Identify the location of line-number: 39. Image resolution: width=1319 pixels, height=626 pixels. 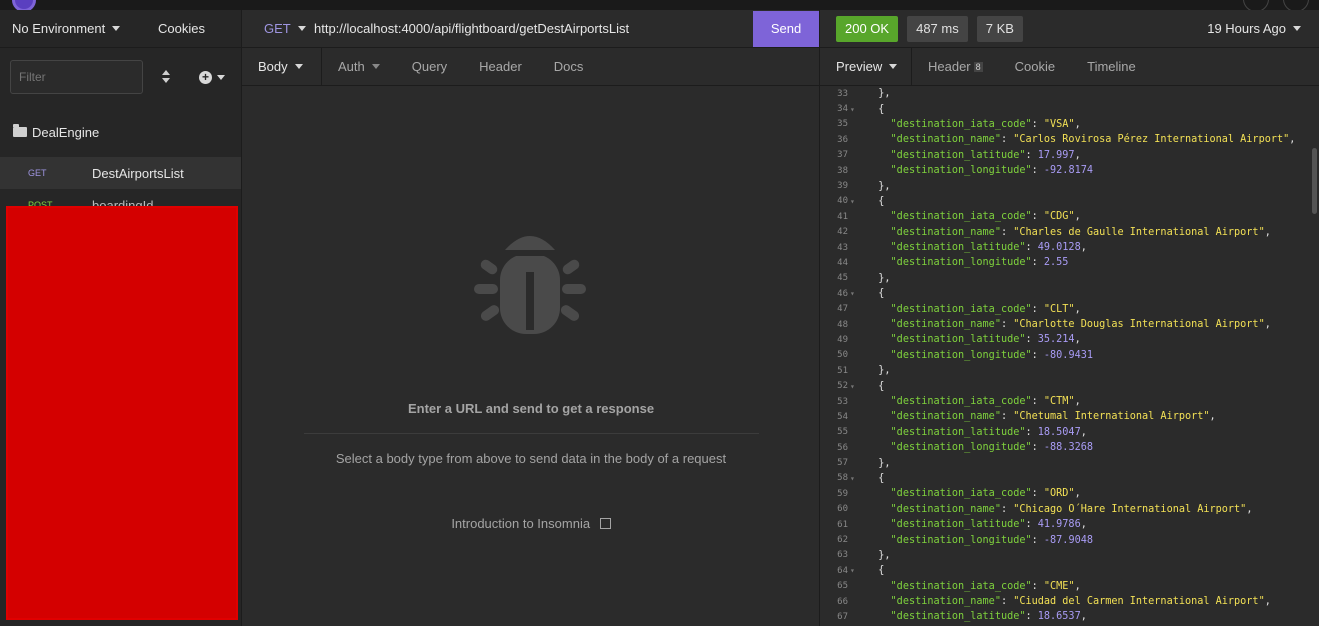
(842, 186).